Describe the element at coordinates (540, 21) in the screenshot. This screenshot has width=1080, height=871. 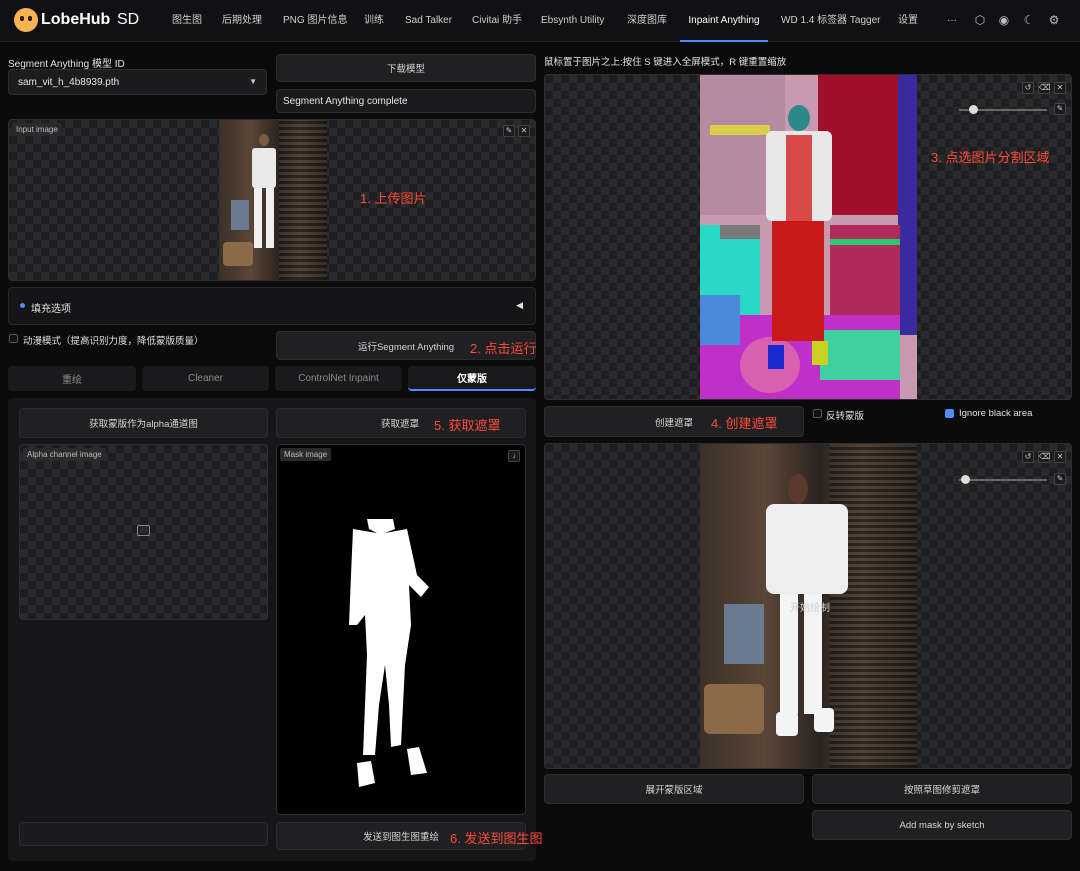
I see `top-nav` at that location.